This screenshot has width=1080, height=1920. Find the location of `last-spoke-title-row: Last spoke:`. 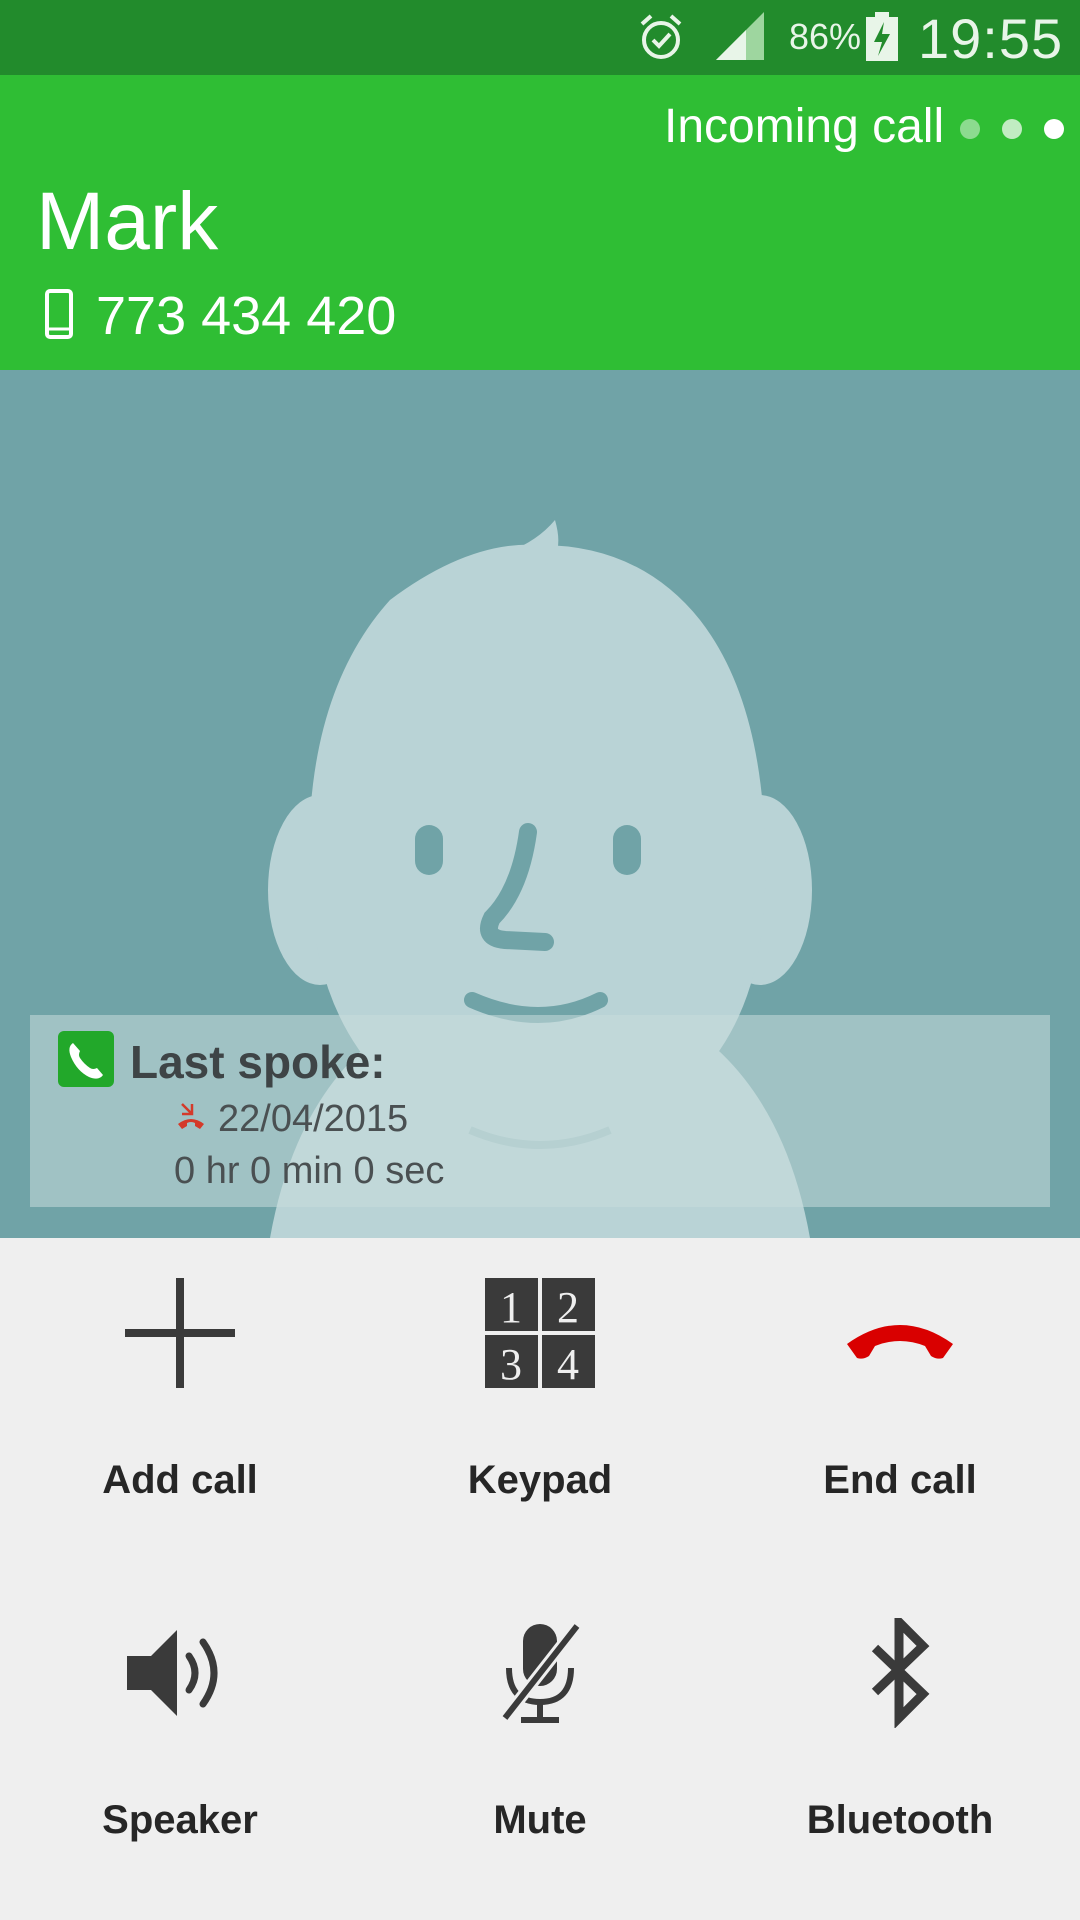

last-spoke-title-row: Last spoke: is located at coordinates (222, 1061).